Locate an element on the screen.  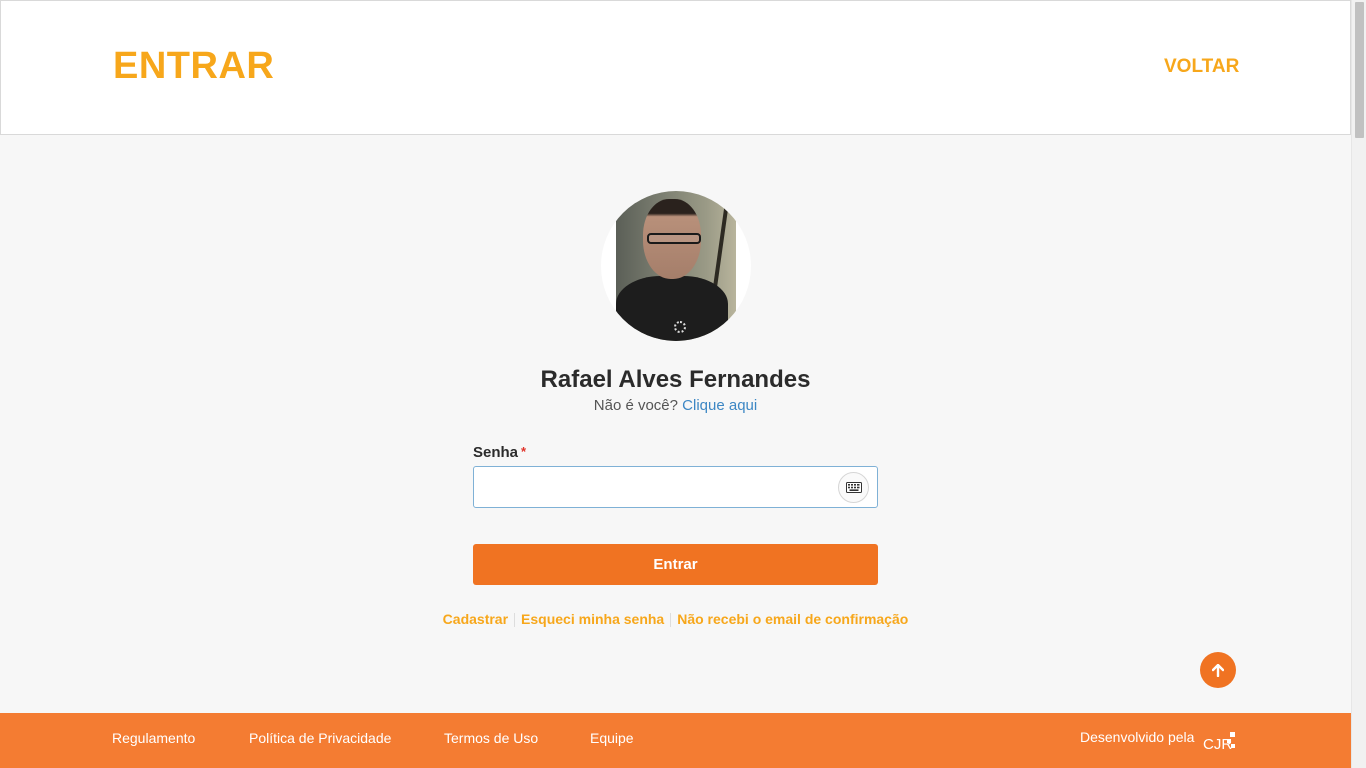
scrollbar is located at coordinates (1358, 384).